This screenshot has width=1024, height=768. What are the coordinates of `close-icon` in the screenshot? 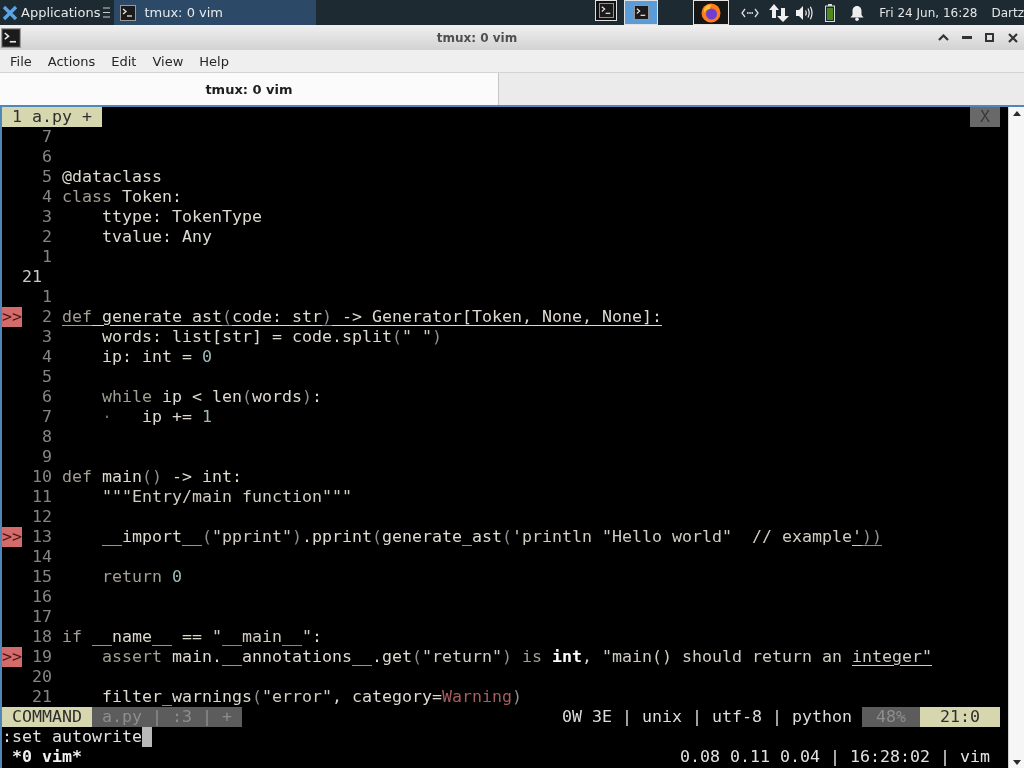 It's located at (1012, 37).